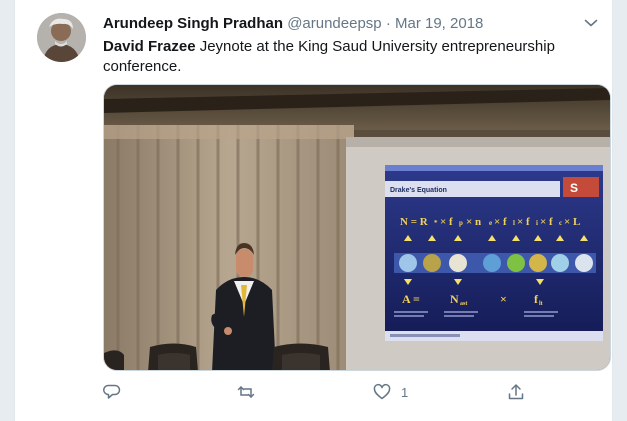 Image resolution: width=627 pixels, height=421 pixels. I want to click on svg-text: p, so click(461, 223).